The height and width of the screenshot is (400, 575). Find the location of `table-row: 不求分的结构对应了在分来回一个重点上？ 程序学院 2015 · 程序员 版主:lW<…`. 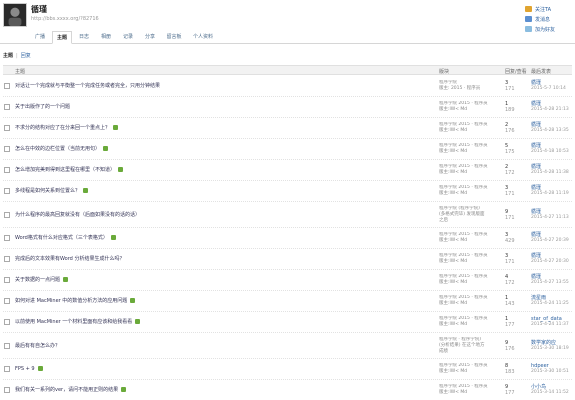

table-row: 不求分的结构对应了在分来回一个重点上？ 程序学院 2015 · 程序员 版主:lW<… is located at coordinates (287, 128).